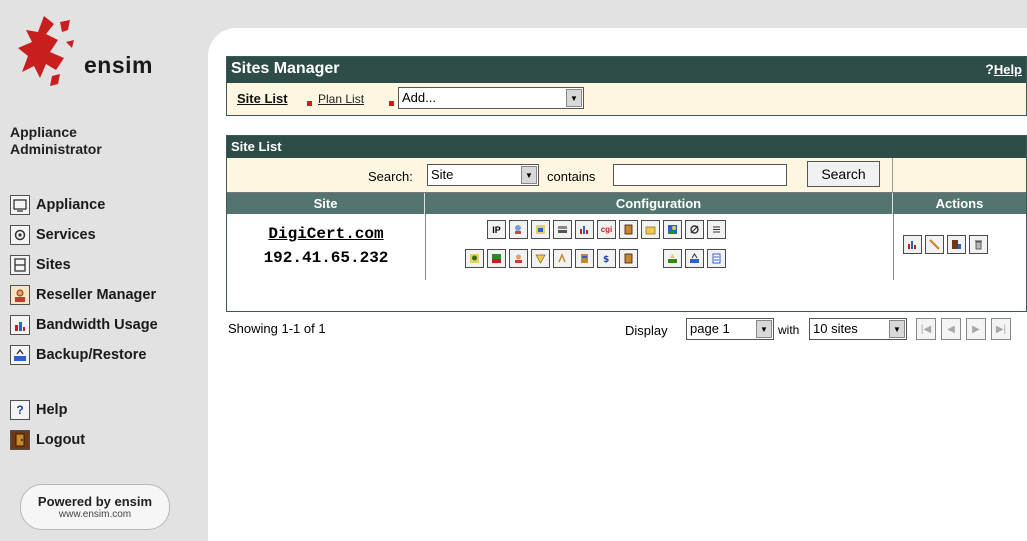 This screenshot has height=541, width=1027. What do you see at coordinates (892, 175) in the screenshot?
I see `search-row-divider` at bounding box center [892, 175].